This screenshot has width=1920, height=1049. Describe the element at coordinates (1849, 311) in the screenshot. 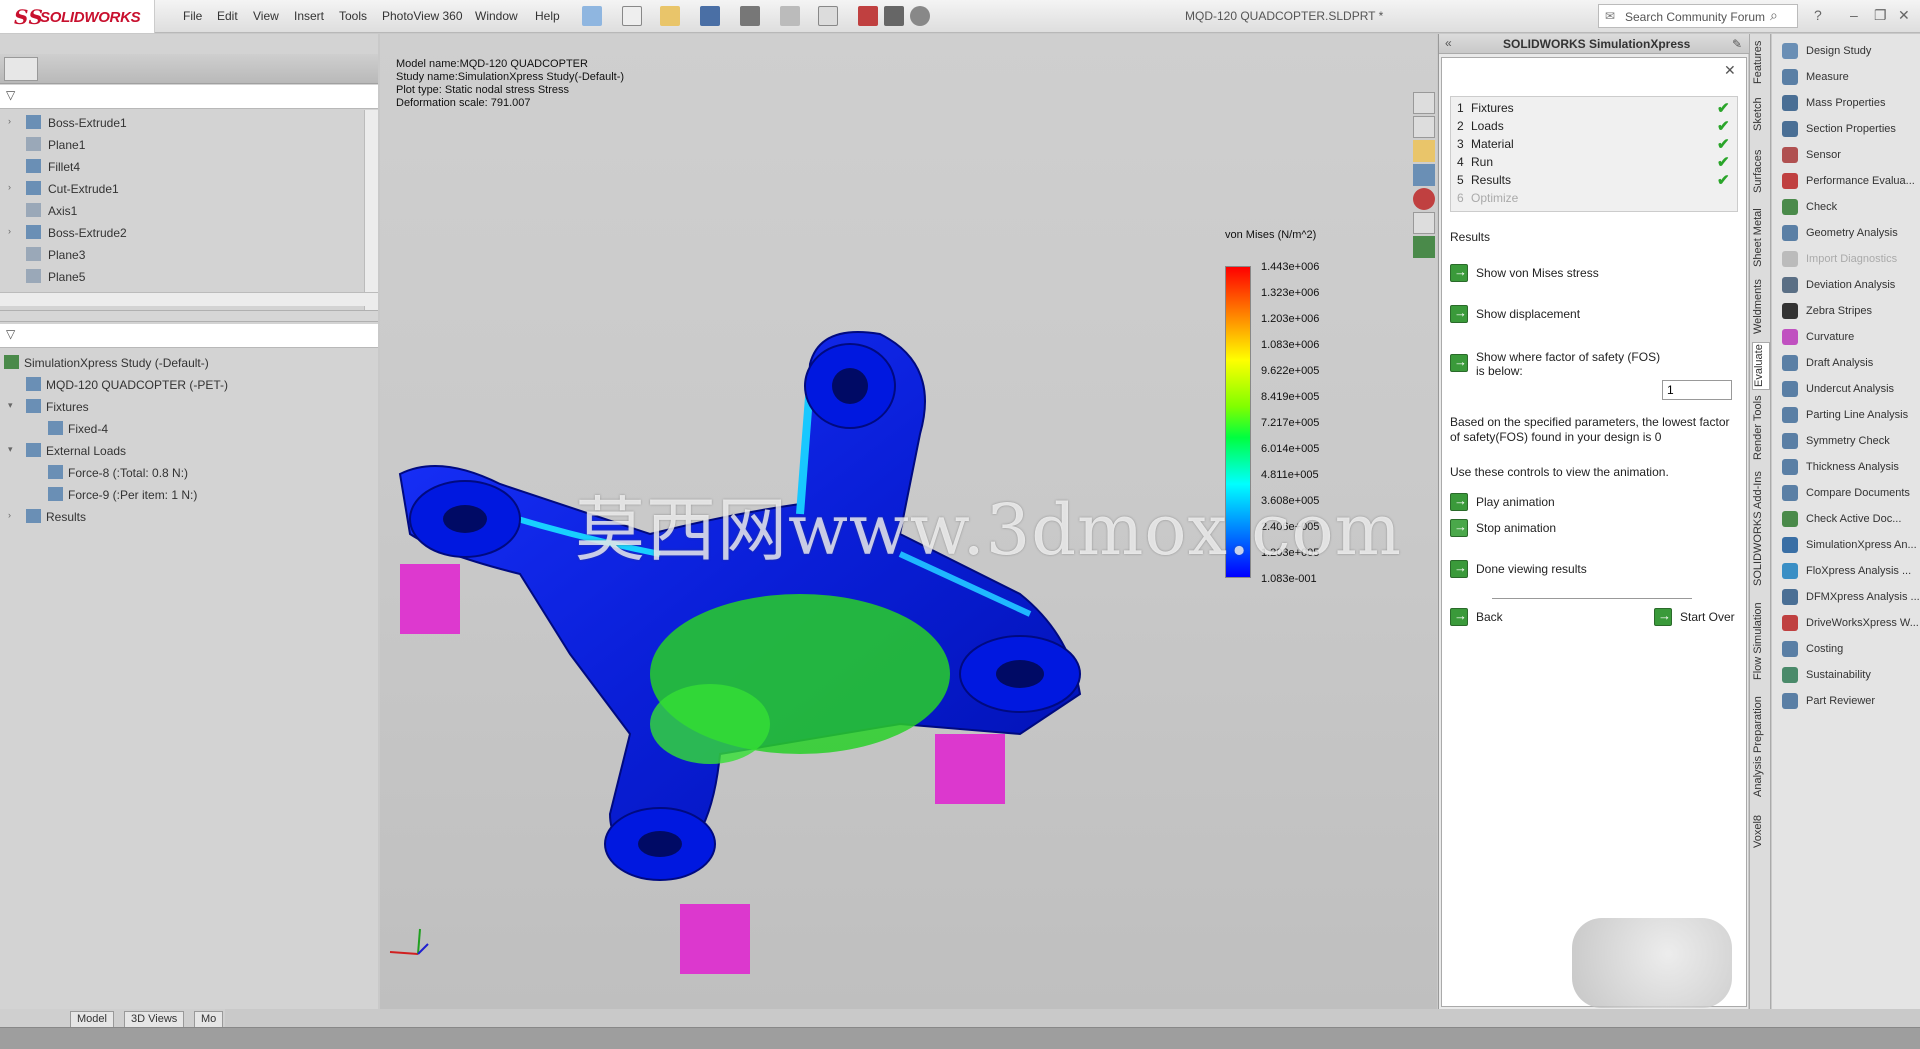

I see `evaluate-command-zebra-stripes: Zebra Stripes` at that location.